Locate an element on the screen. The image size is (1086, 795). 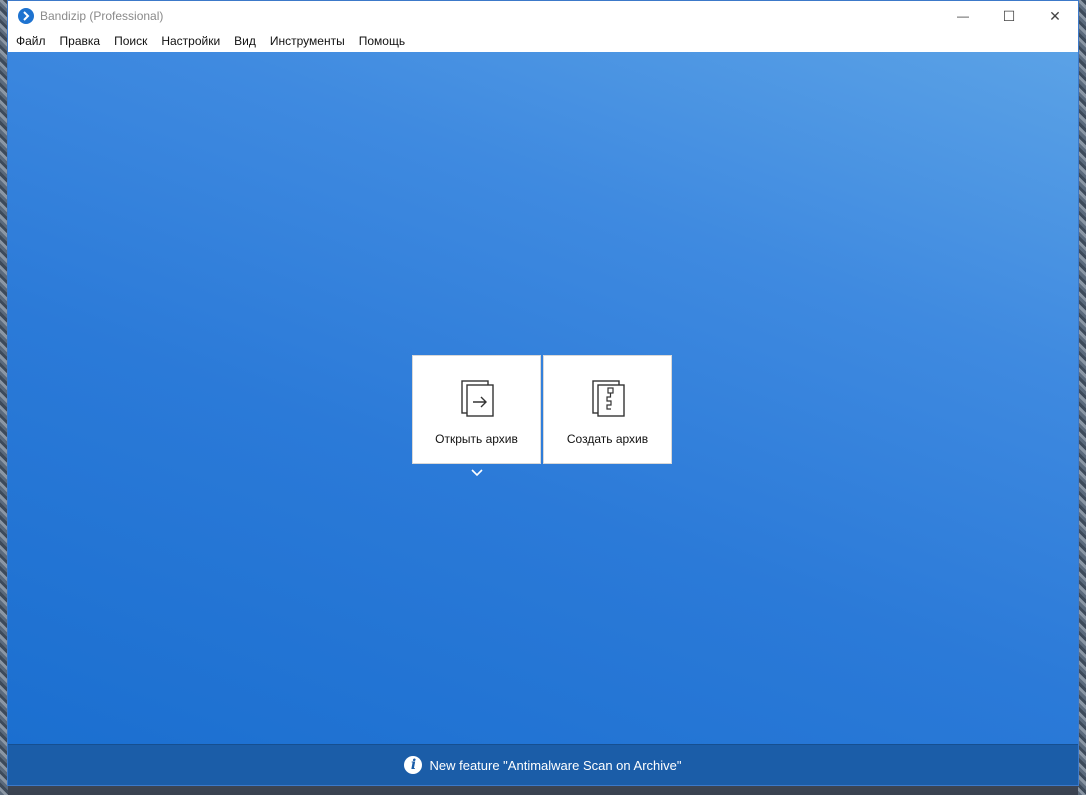
create-archive-button: Создать архив is located at coordinates (607, 409).